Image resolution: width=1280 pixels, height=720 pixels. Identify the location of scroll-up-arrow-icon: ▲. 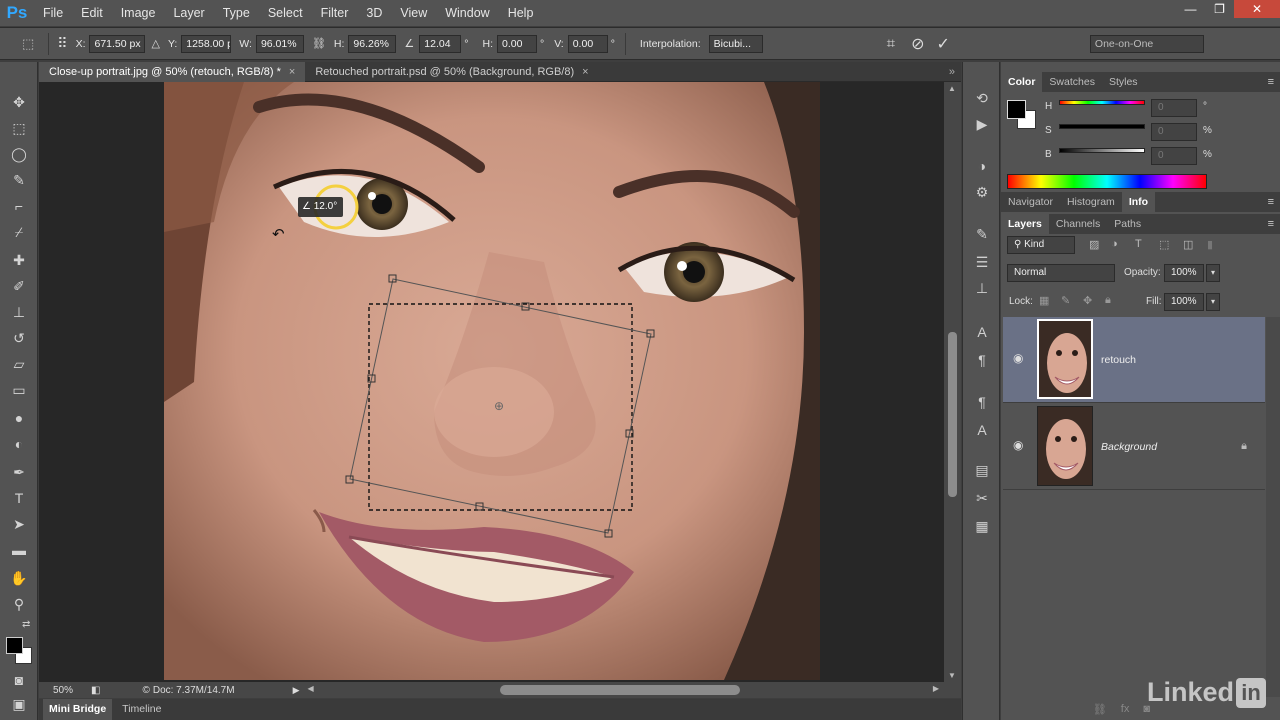
(952, 88).